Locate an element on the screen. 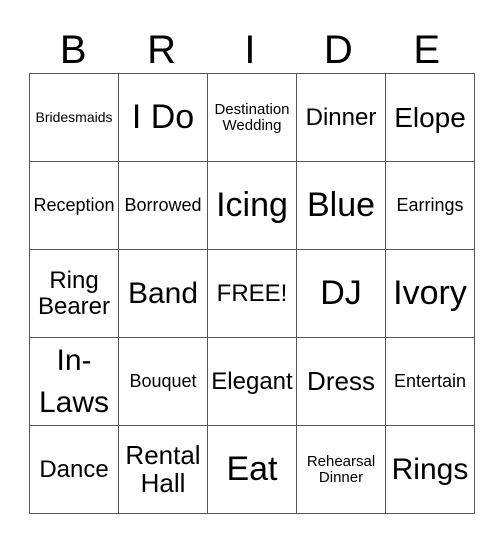 This screenshot has height=544, width=500. header-letter-e: E is located at coordinates (427, 50).